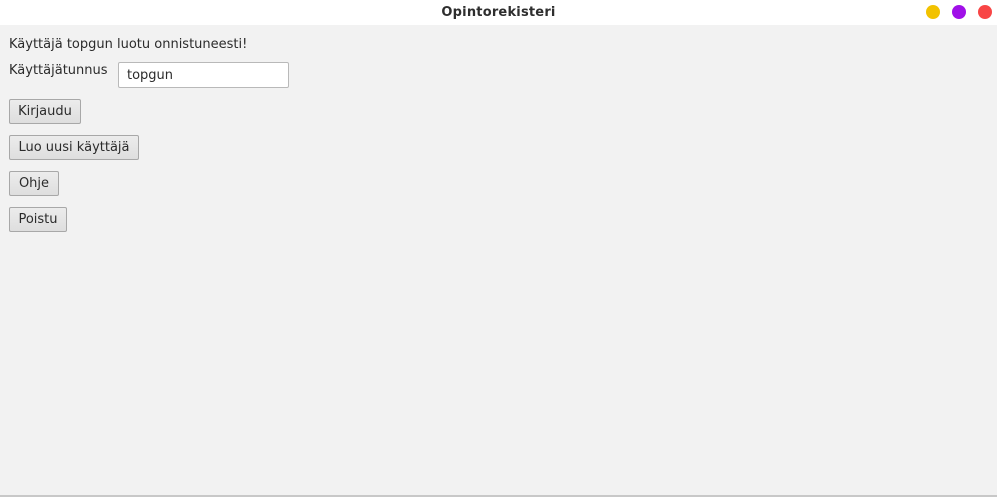  Describe the element at coordinates (38, 219) in the screenshot. I see `exit-button: Poistu` at that location.